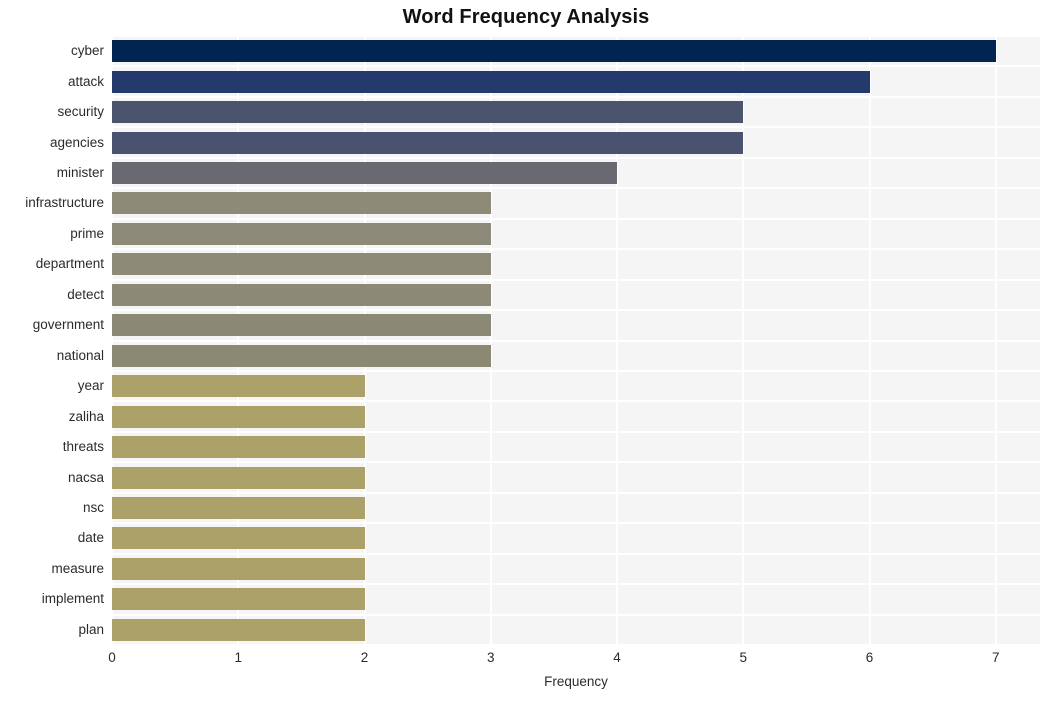  I want to click on bar-agencies, so click(428, 142).